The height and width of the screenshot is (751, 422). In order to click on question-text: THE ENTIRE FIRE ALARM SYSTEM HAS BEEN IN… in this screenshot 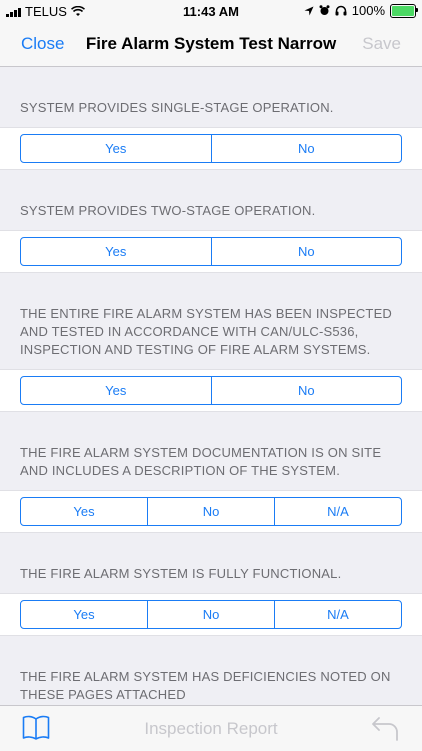, I will do `click(206, 331)`.